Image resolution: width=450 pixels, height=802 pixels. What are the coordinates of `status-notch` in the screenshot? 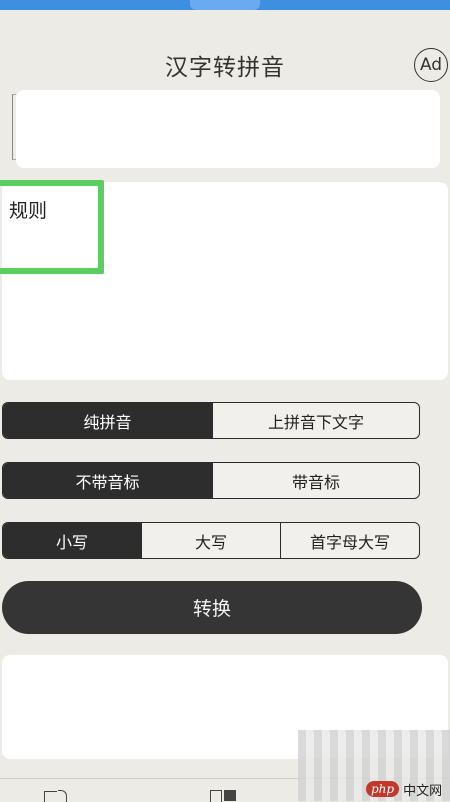 It's located at (225, 5).